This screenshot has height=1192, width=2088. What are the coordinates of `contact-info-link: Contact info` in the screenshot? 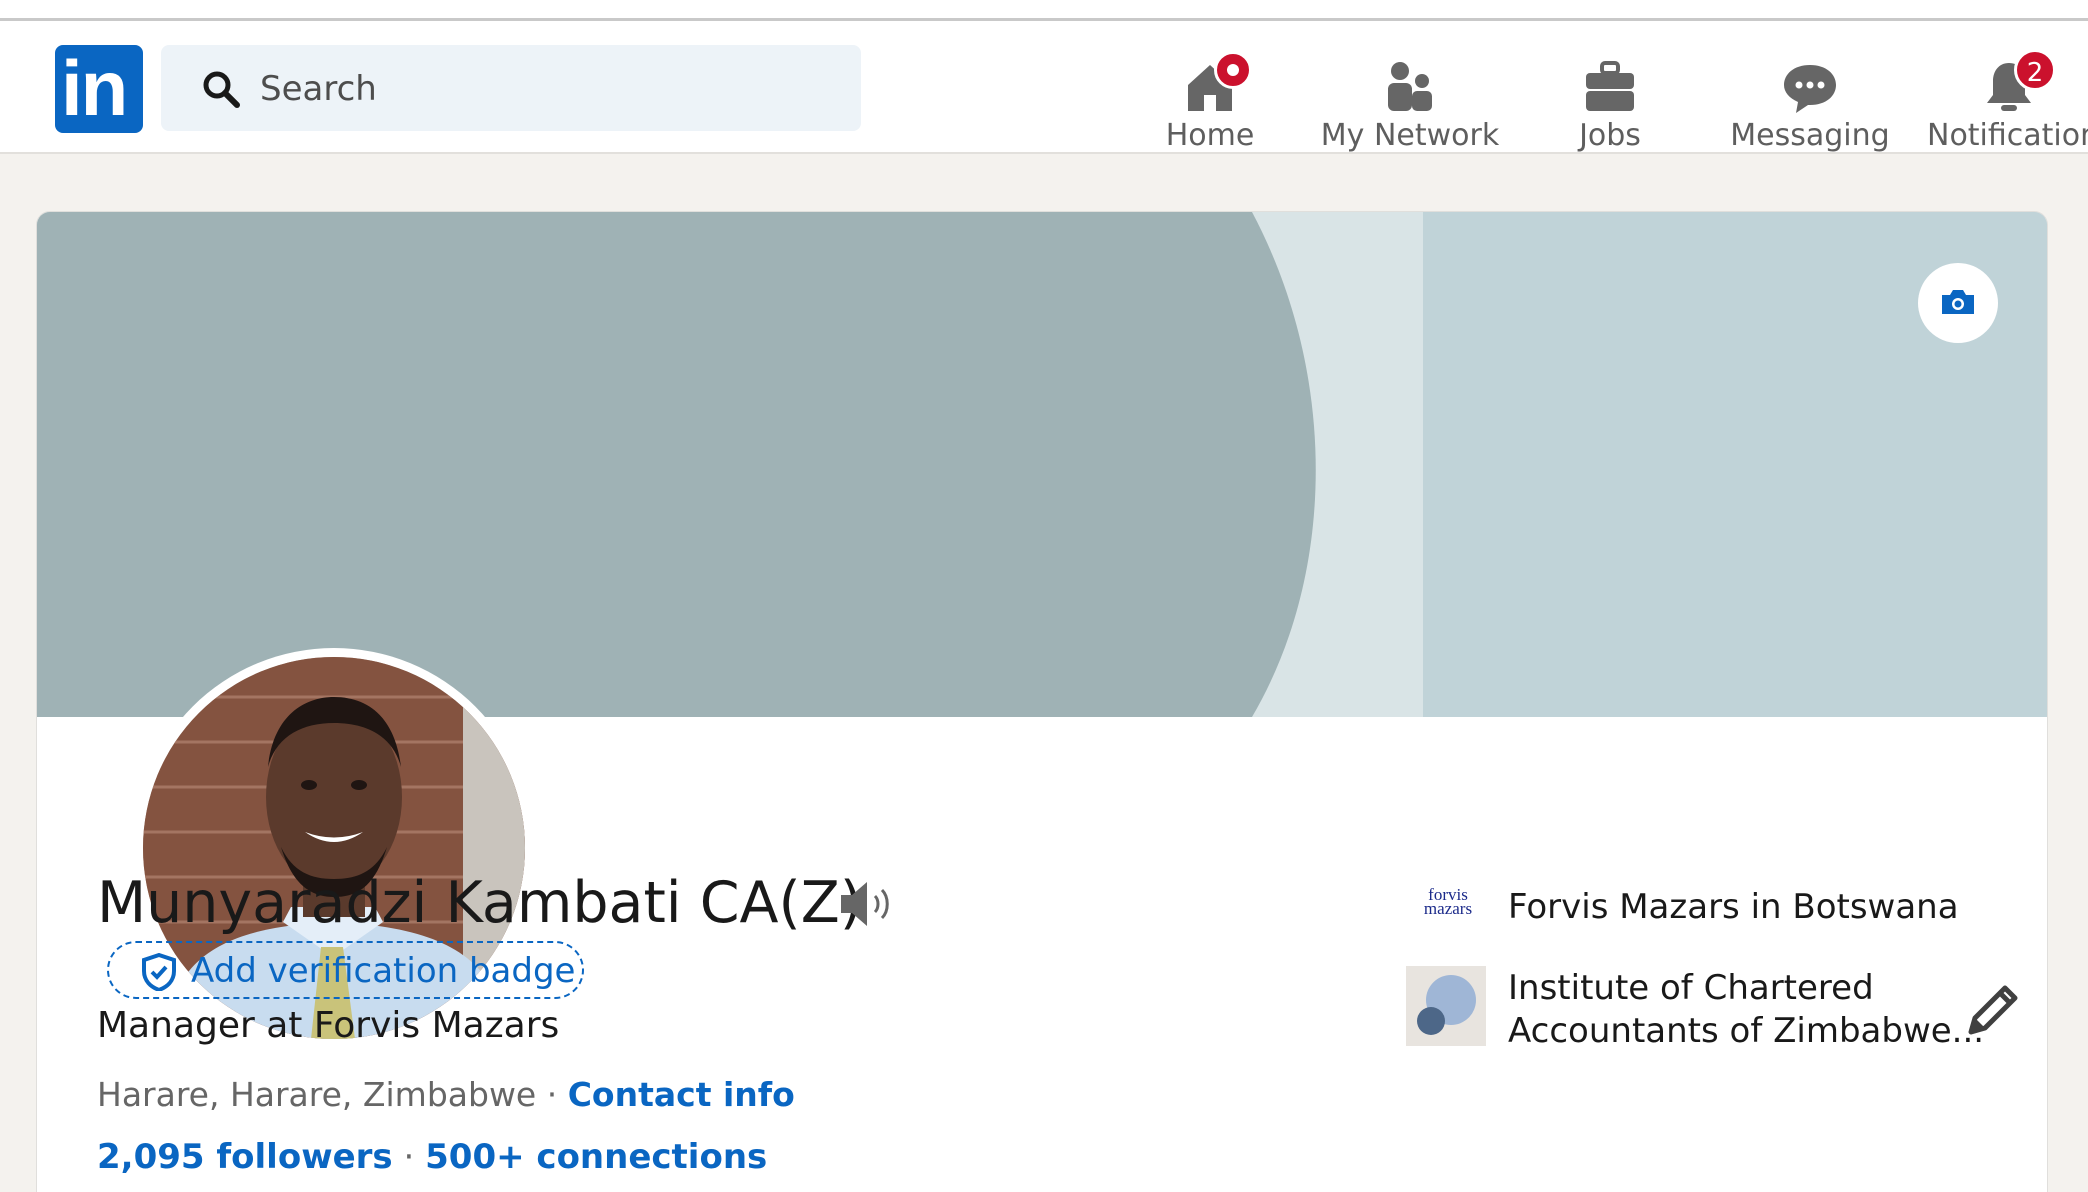 It's located at (681, 1094).